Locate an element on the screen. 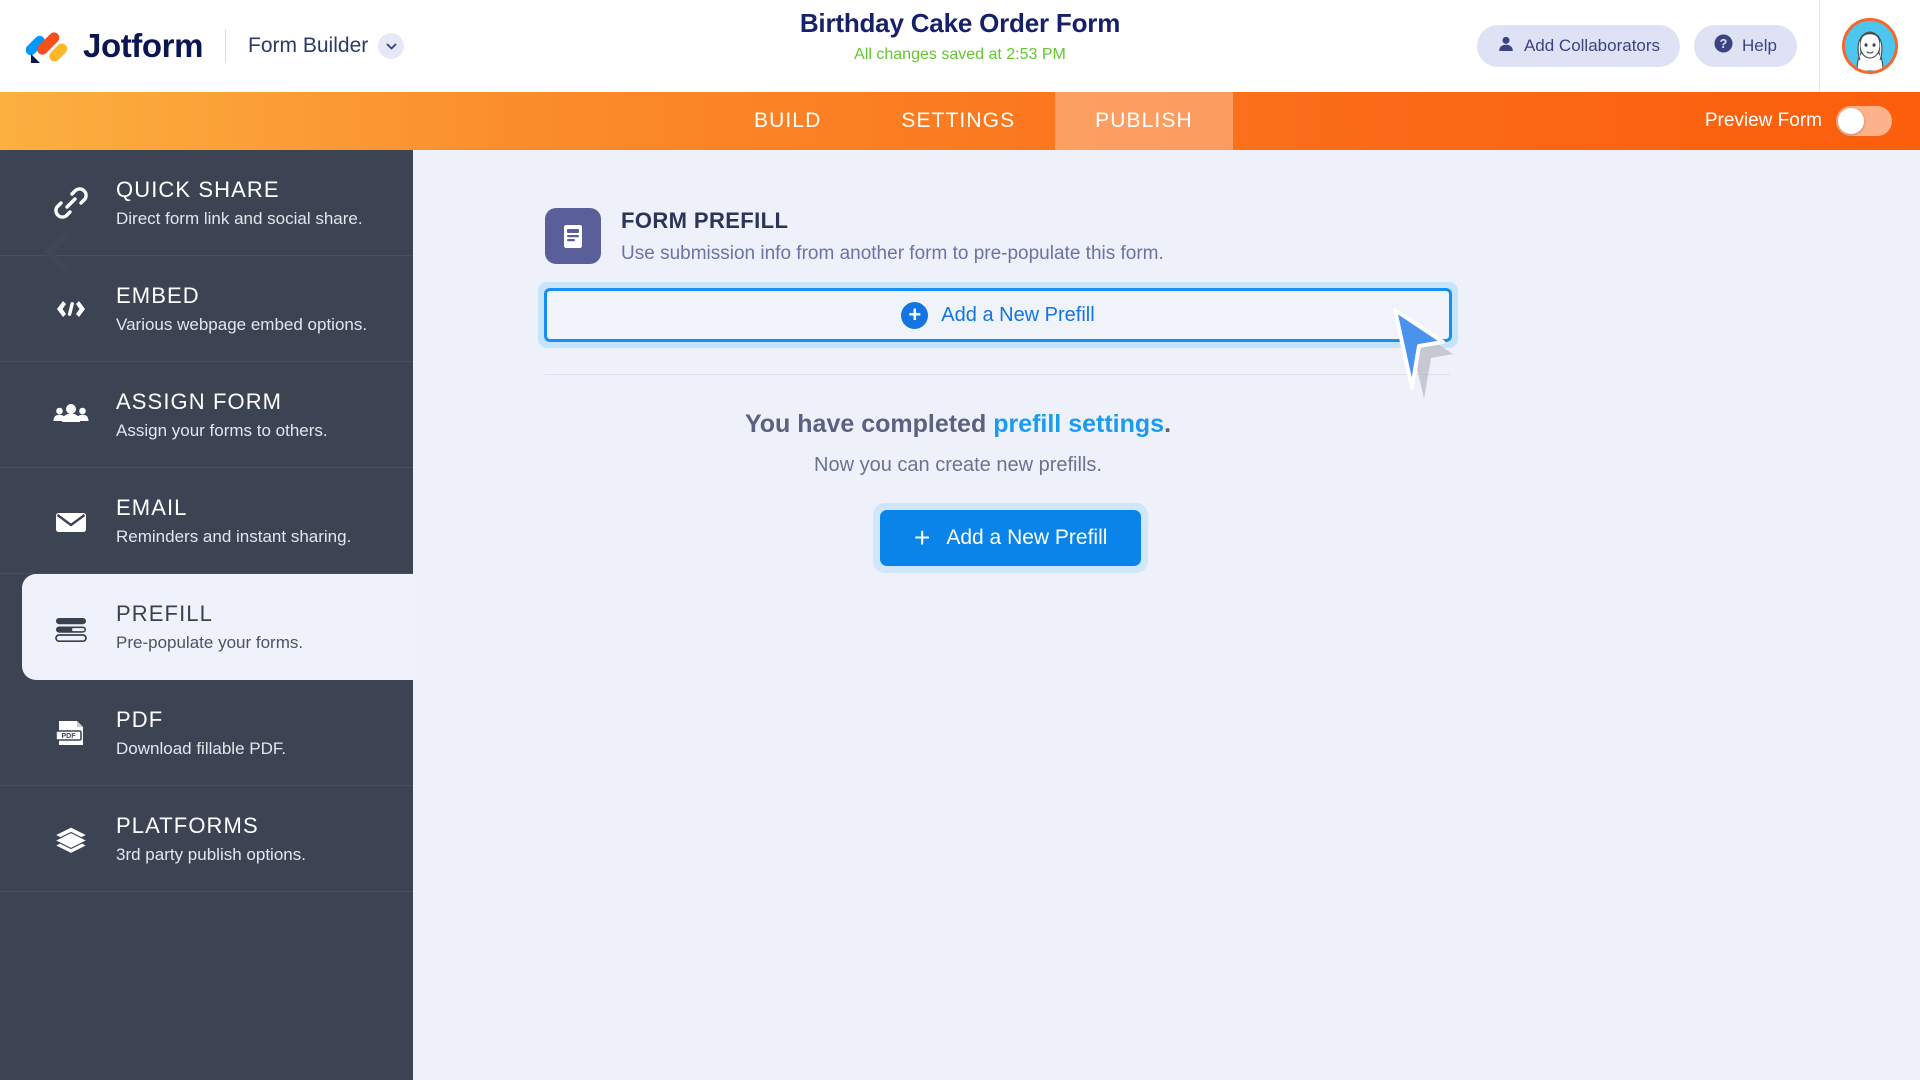  add-new-prefill-bar-label: Add a New Prefill is located at coordinates (1018, 314).